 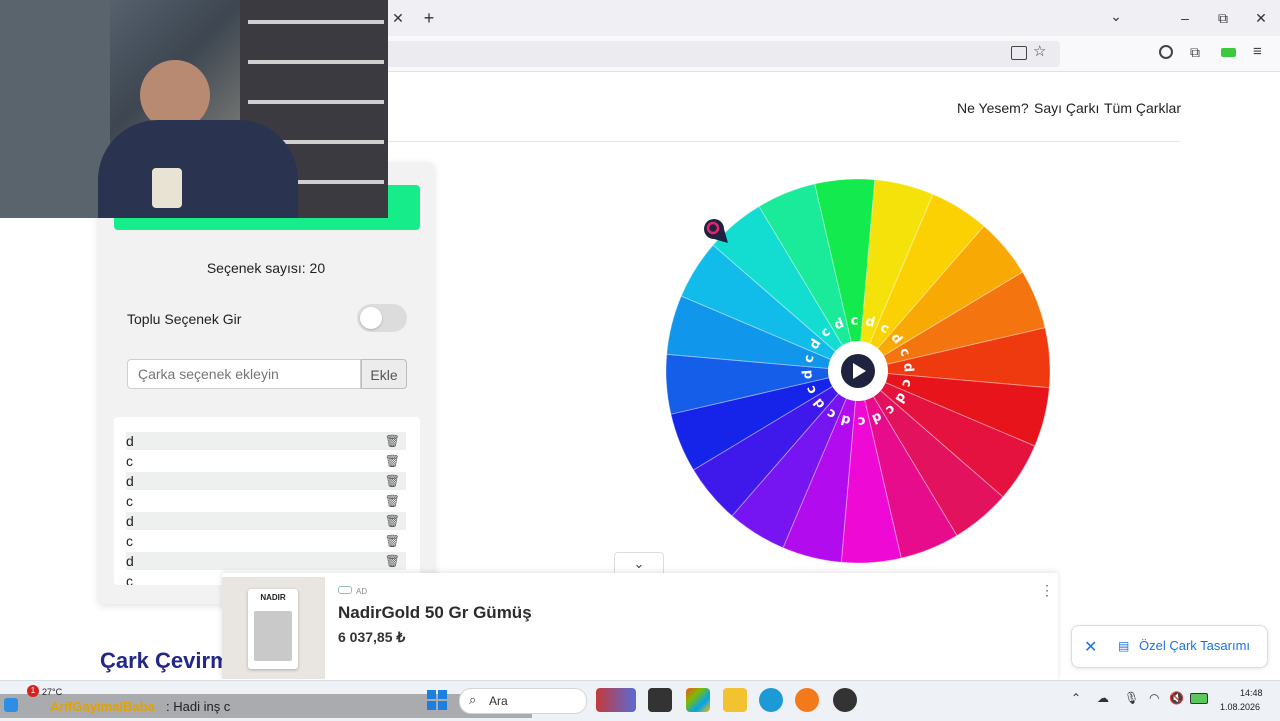 What do you see at coordinates (782, 141) in the screenshot?
I see `nav-divider` at bounding box center [782, 141].